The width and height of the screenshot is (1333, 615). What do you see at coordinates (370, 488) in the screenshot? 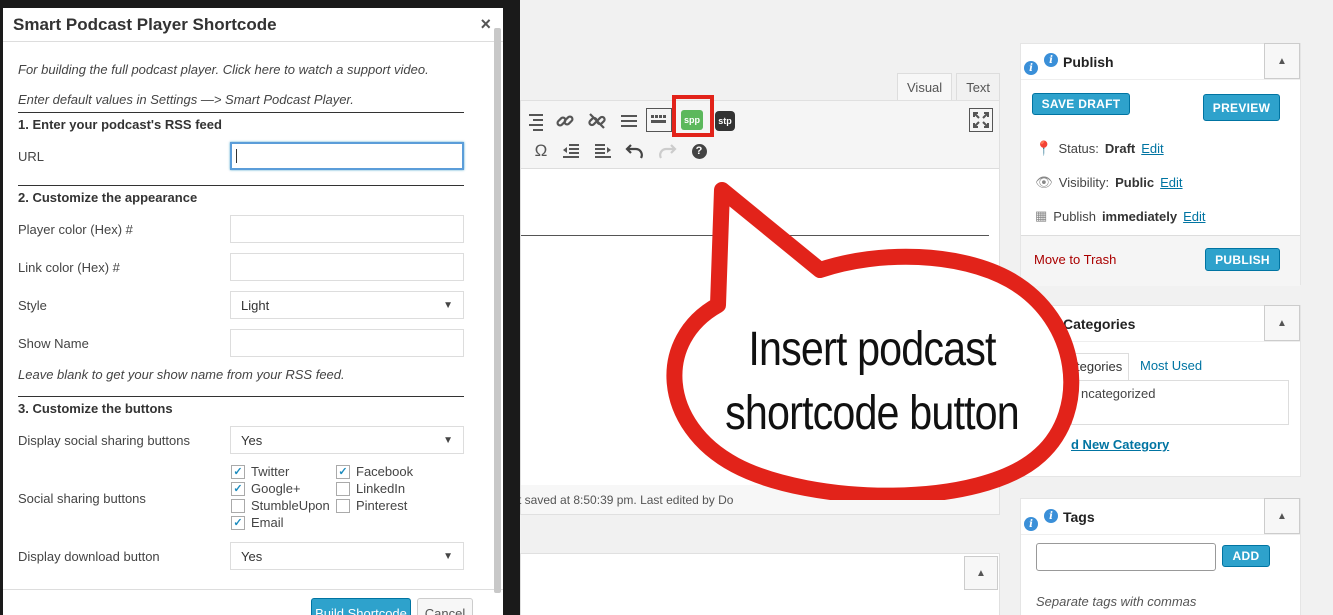
I see `checkbox-linkedin: LinkedIn` at bounding box center [370, 488].